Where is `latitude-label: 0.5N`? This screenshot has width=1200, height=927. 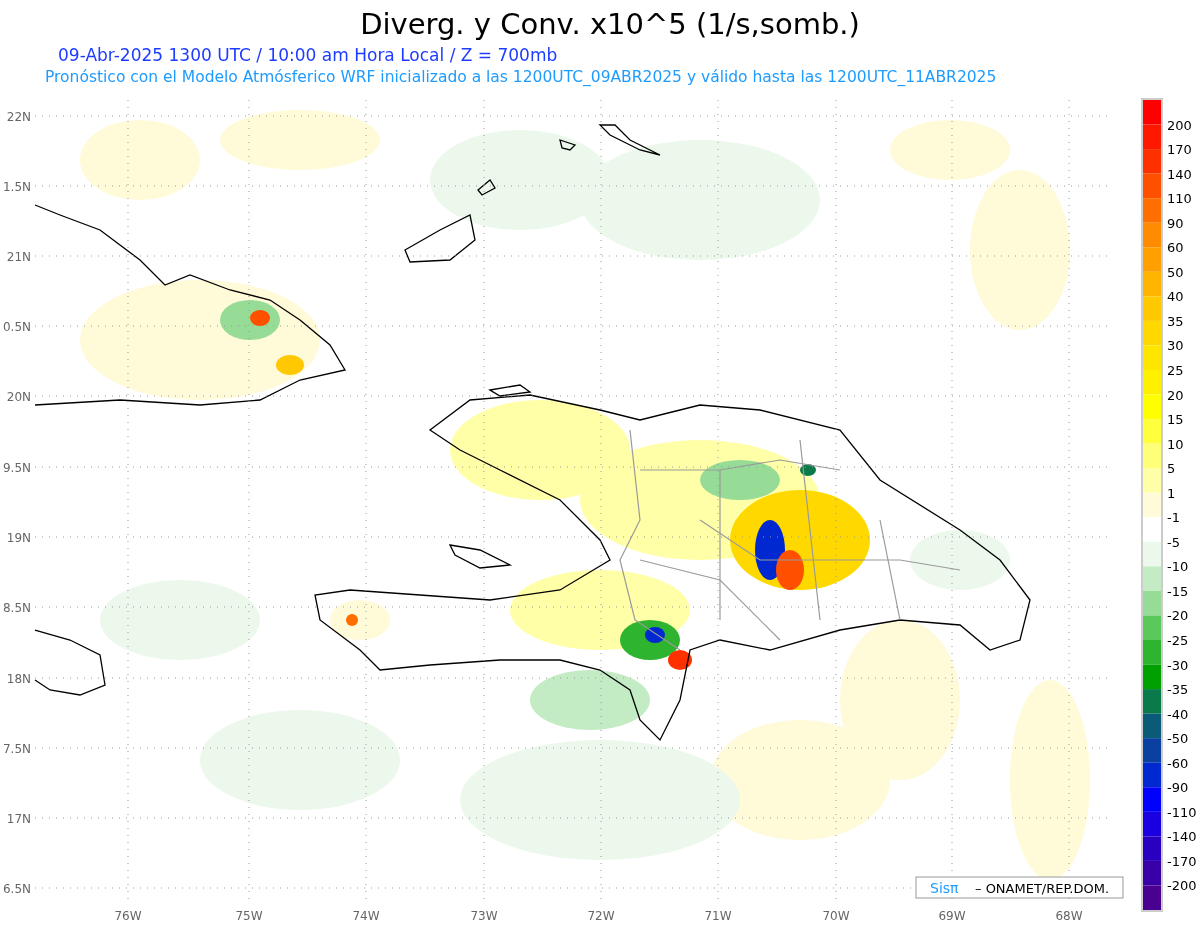 latitude-label: 0.5N is located at coordinates (16, 327).